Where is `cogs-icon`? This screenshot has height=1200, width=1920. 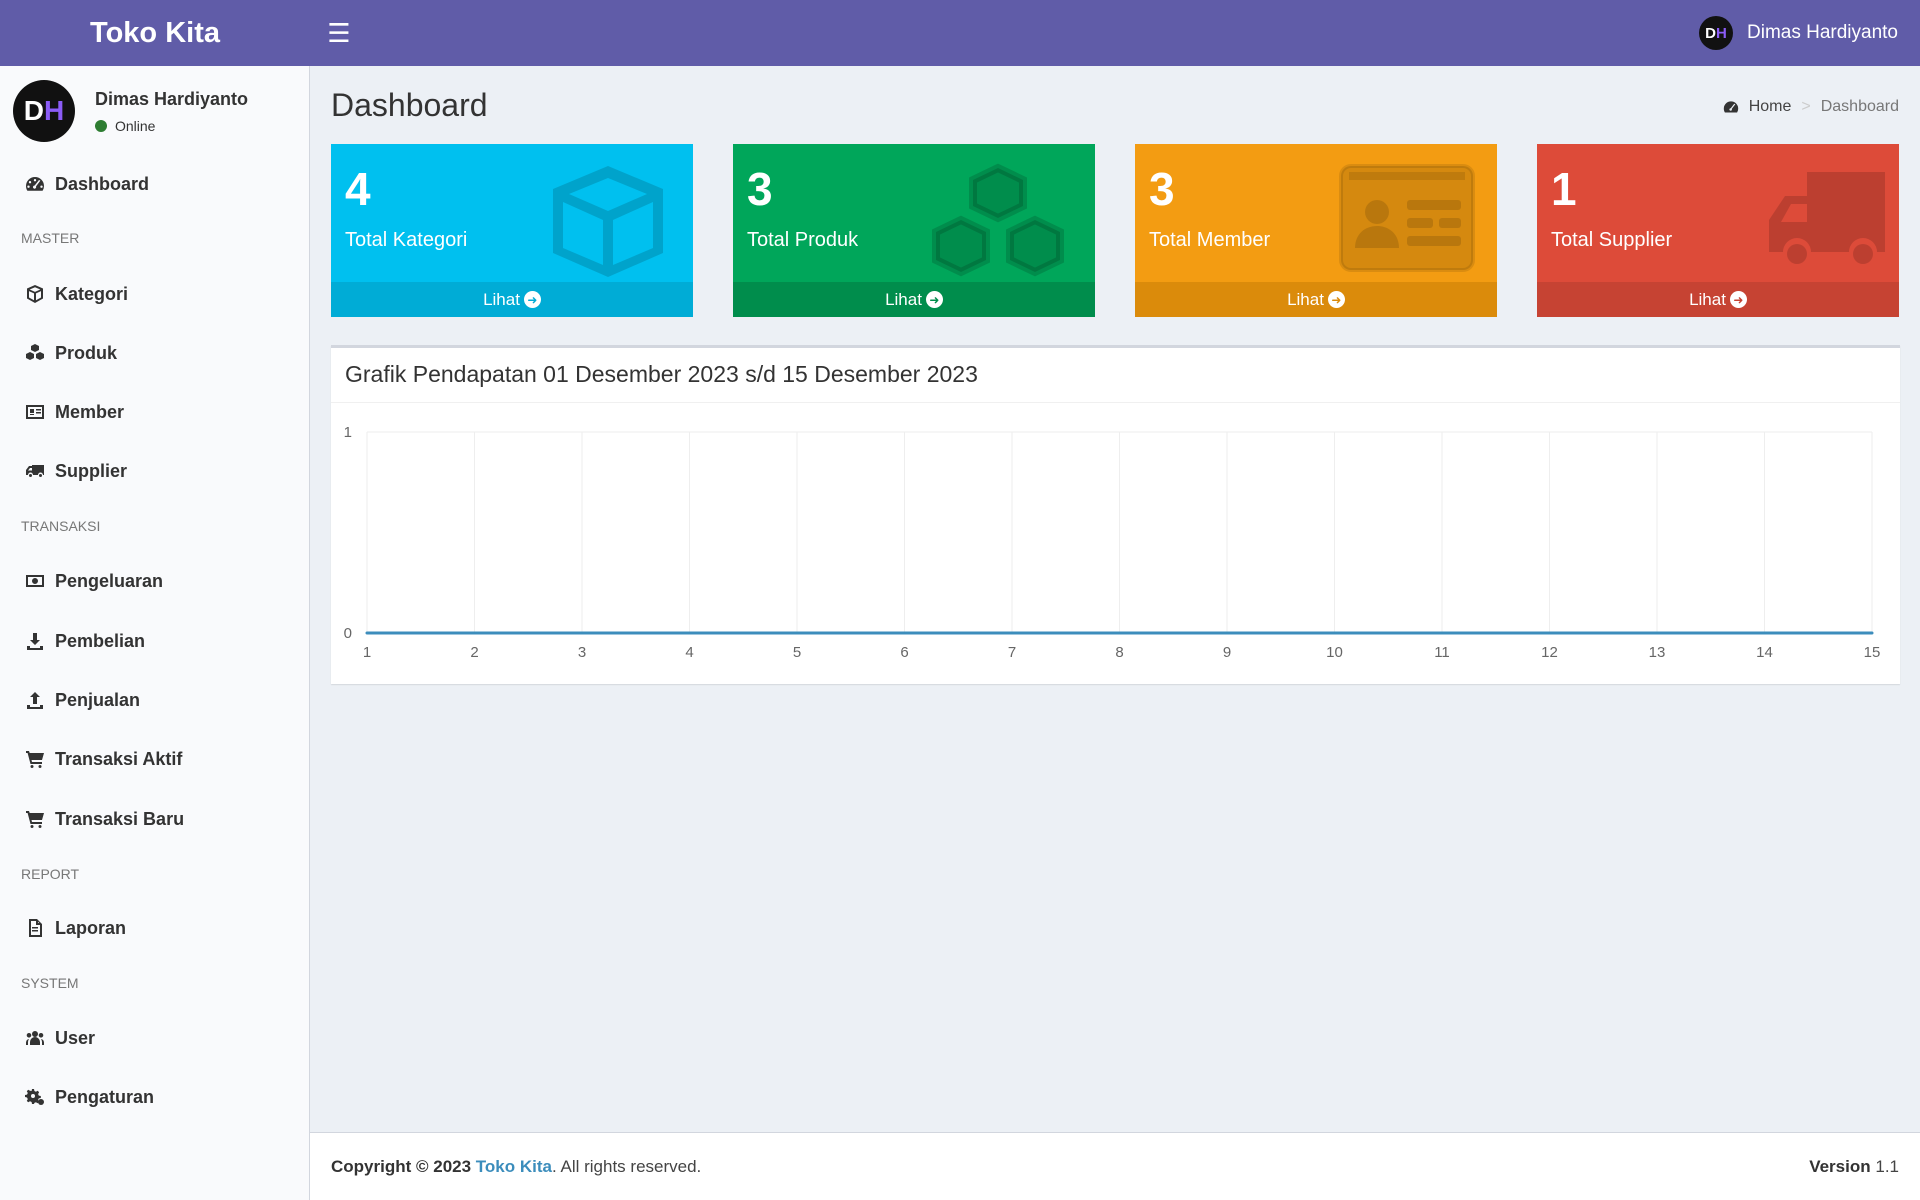 cogs-icon is located at coordinates (35, 1097).